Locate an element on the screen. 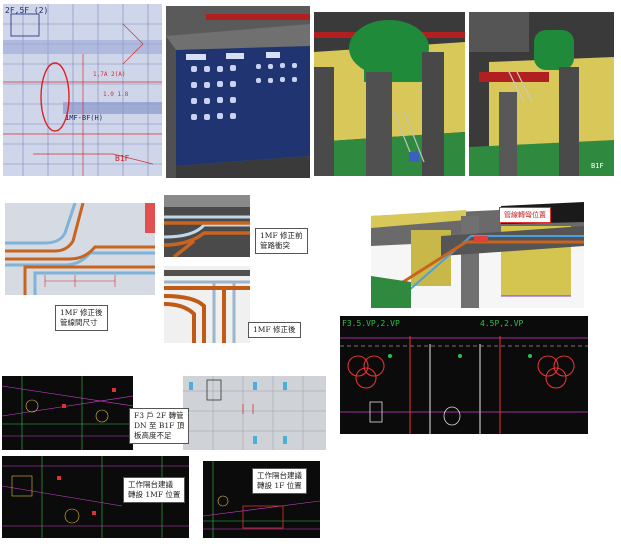 The height and width of the screenshot is (550, 621). caption-f3-pipe-height: F3 戶 2F 轉管 DN 至 B1F 頂 板高度不足 is located at coordinates (159, 426).